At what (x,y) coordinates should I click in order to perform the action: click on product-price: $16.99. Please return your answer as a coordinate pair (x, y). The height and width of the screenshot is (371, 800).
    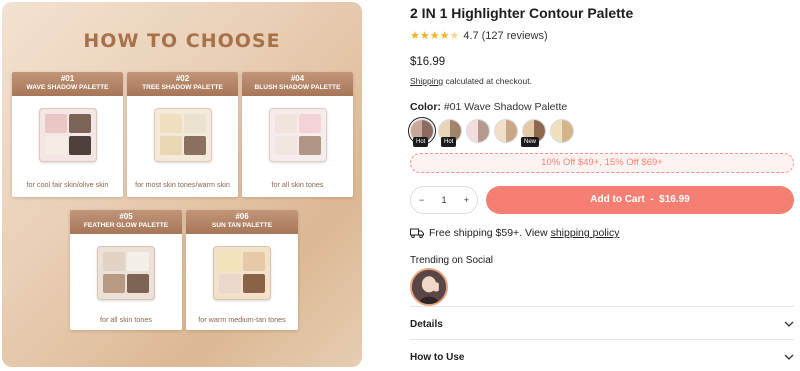
    Looking at the image, I should click on (428, 62).